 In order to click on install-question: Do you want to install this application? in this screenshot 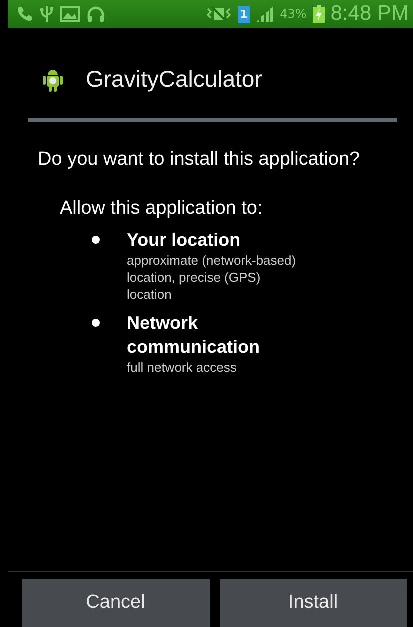, I will do `click(200, 160)`.